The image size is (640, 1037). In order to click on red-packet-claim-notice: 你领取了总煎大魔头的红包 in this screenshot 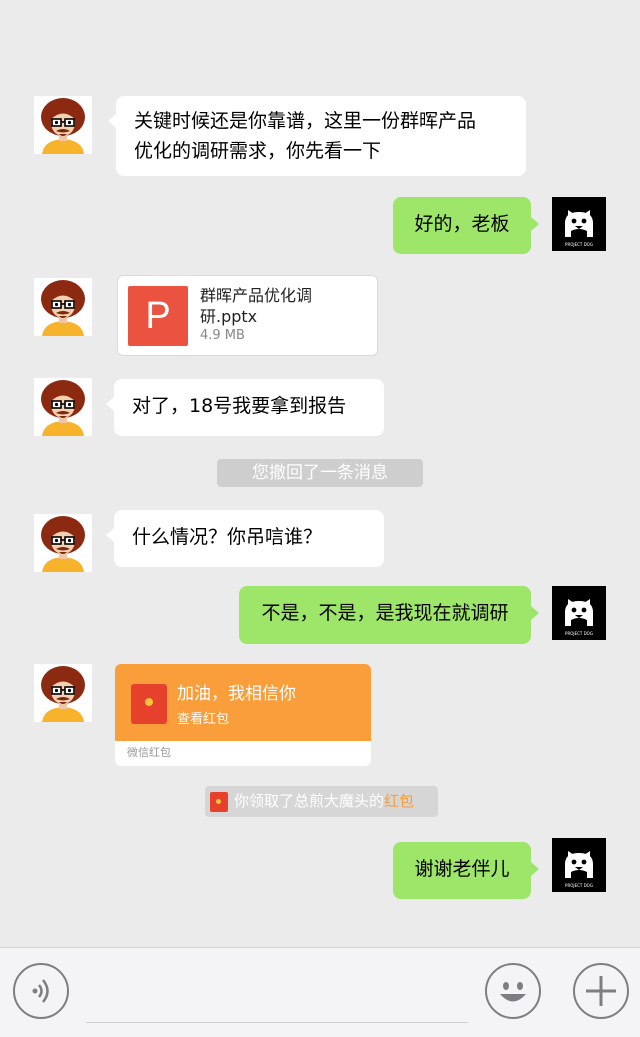, I will do `click(321, 801)`.